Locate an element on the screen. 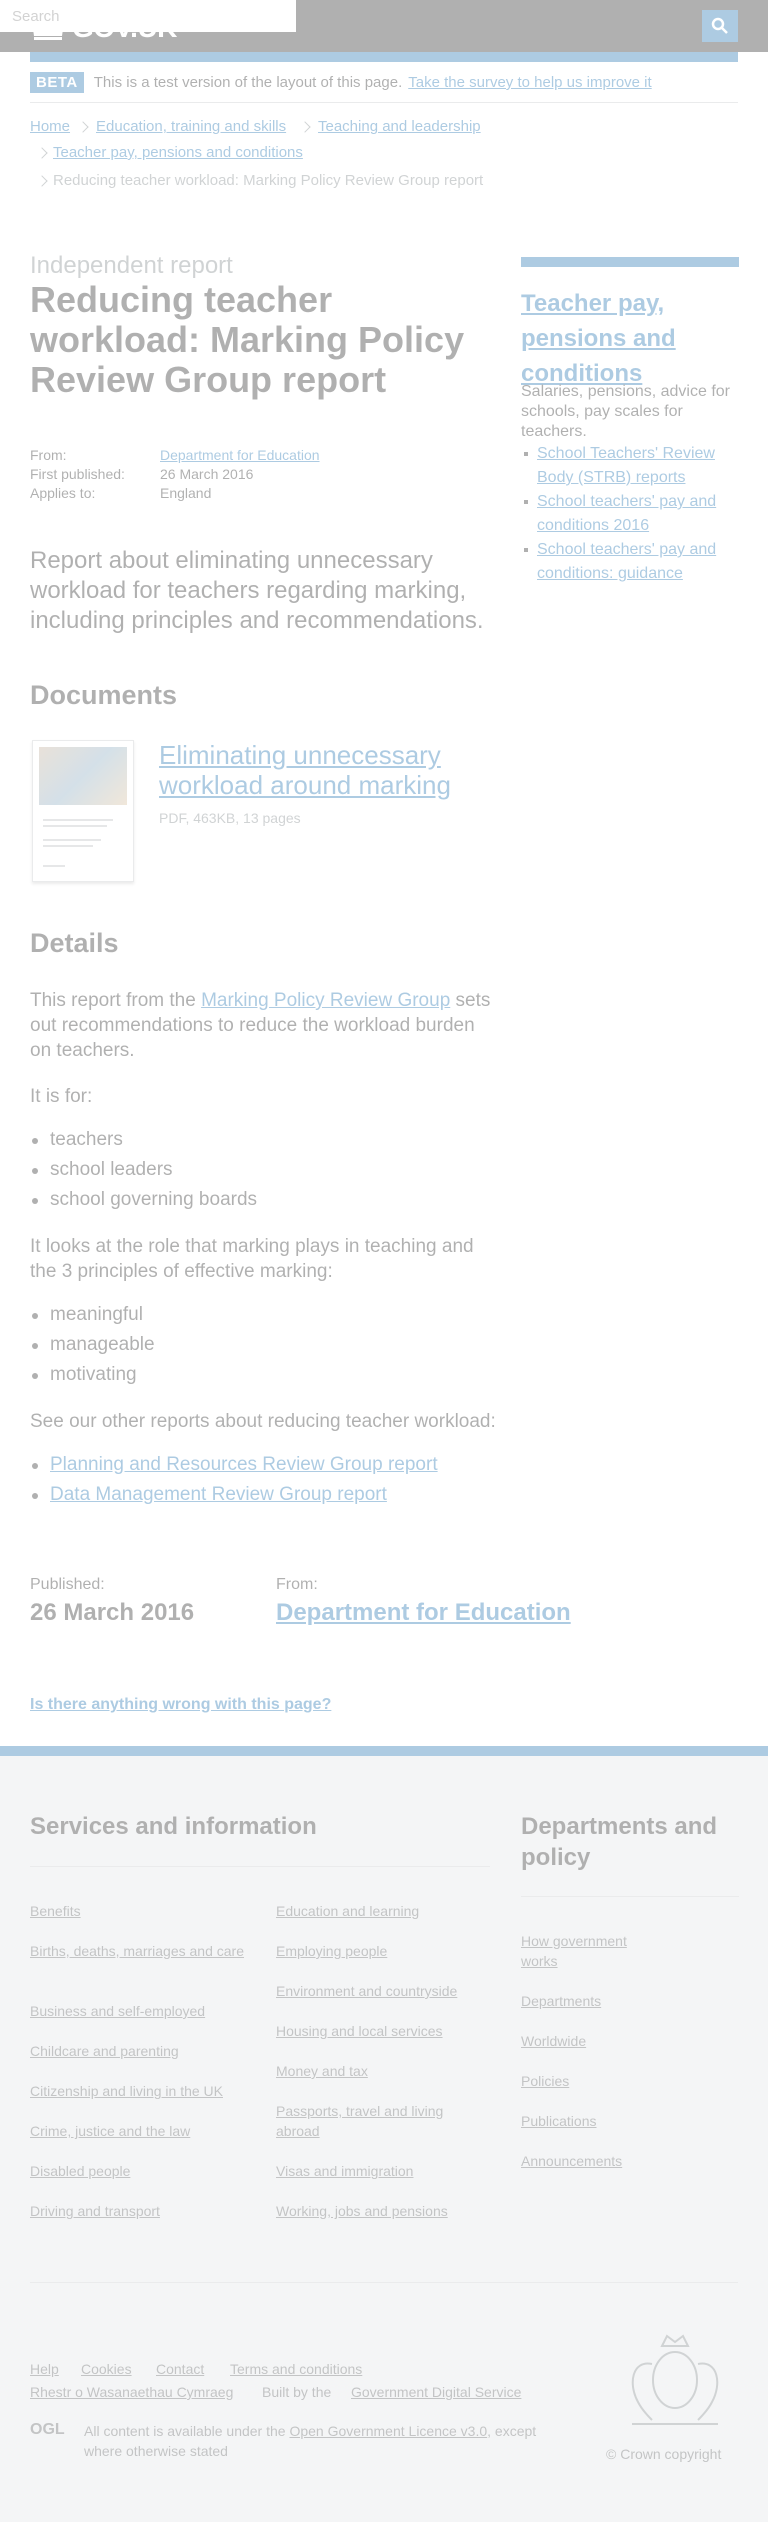 The width and height of the screenshot is (768, 2522). built-by-text: Built by the is located at coordinates (297, 2392).